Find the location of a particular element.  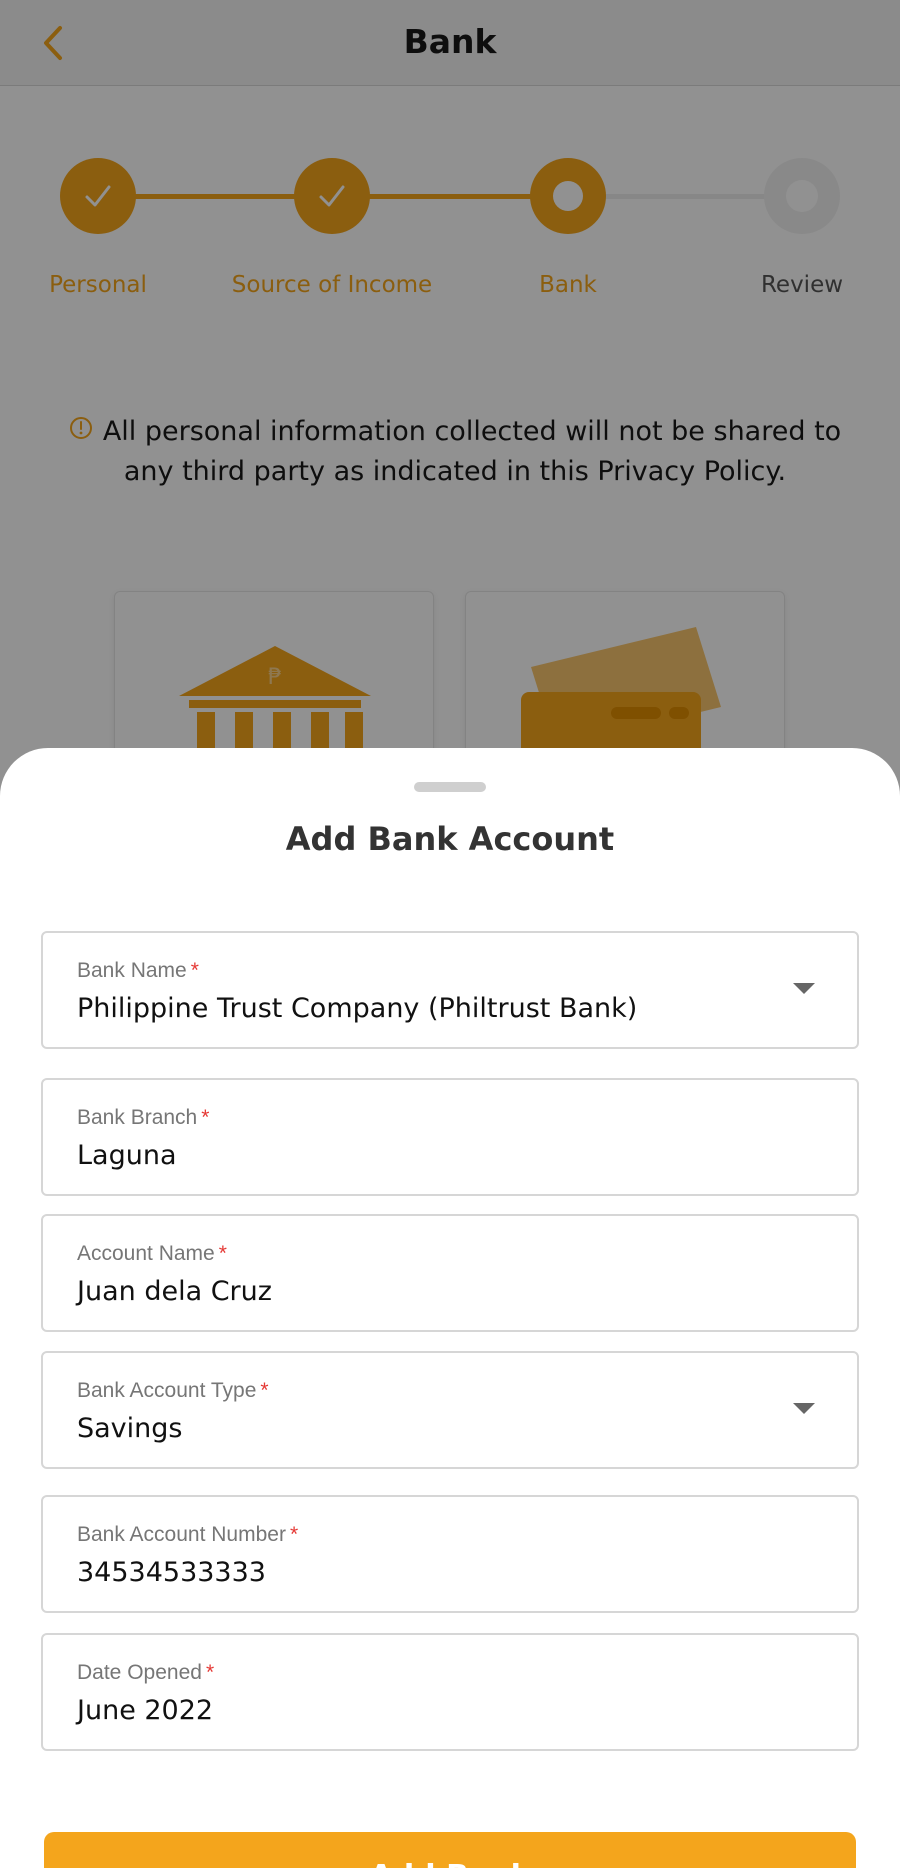

bank-account-type-value: Savings is located at coordinates (130, 1428).